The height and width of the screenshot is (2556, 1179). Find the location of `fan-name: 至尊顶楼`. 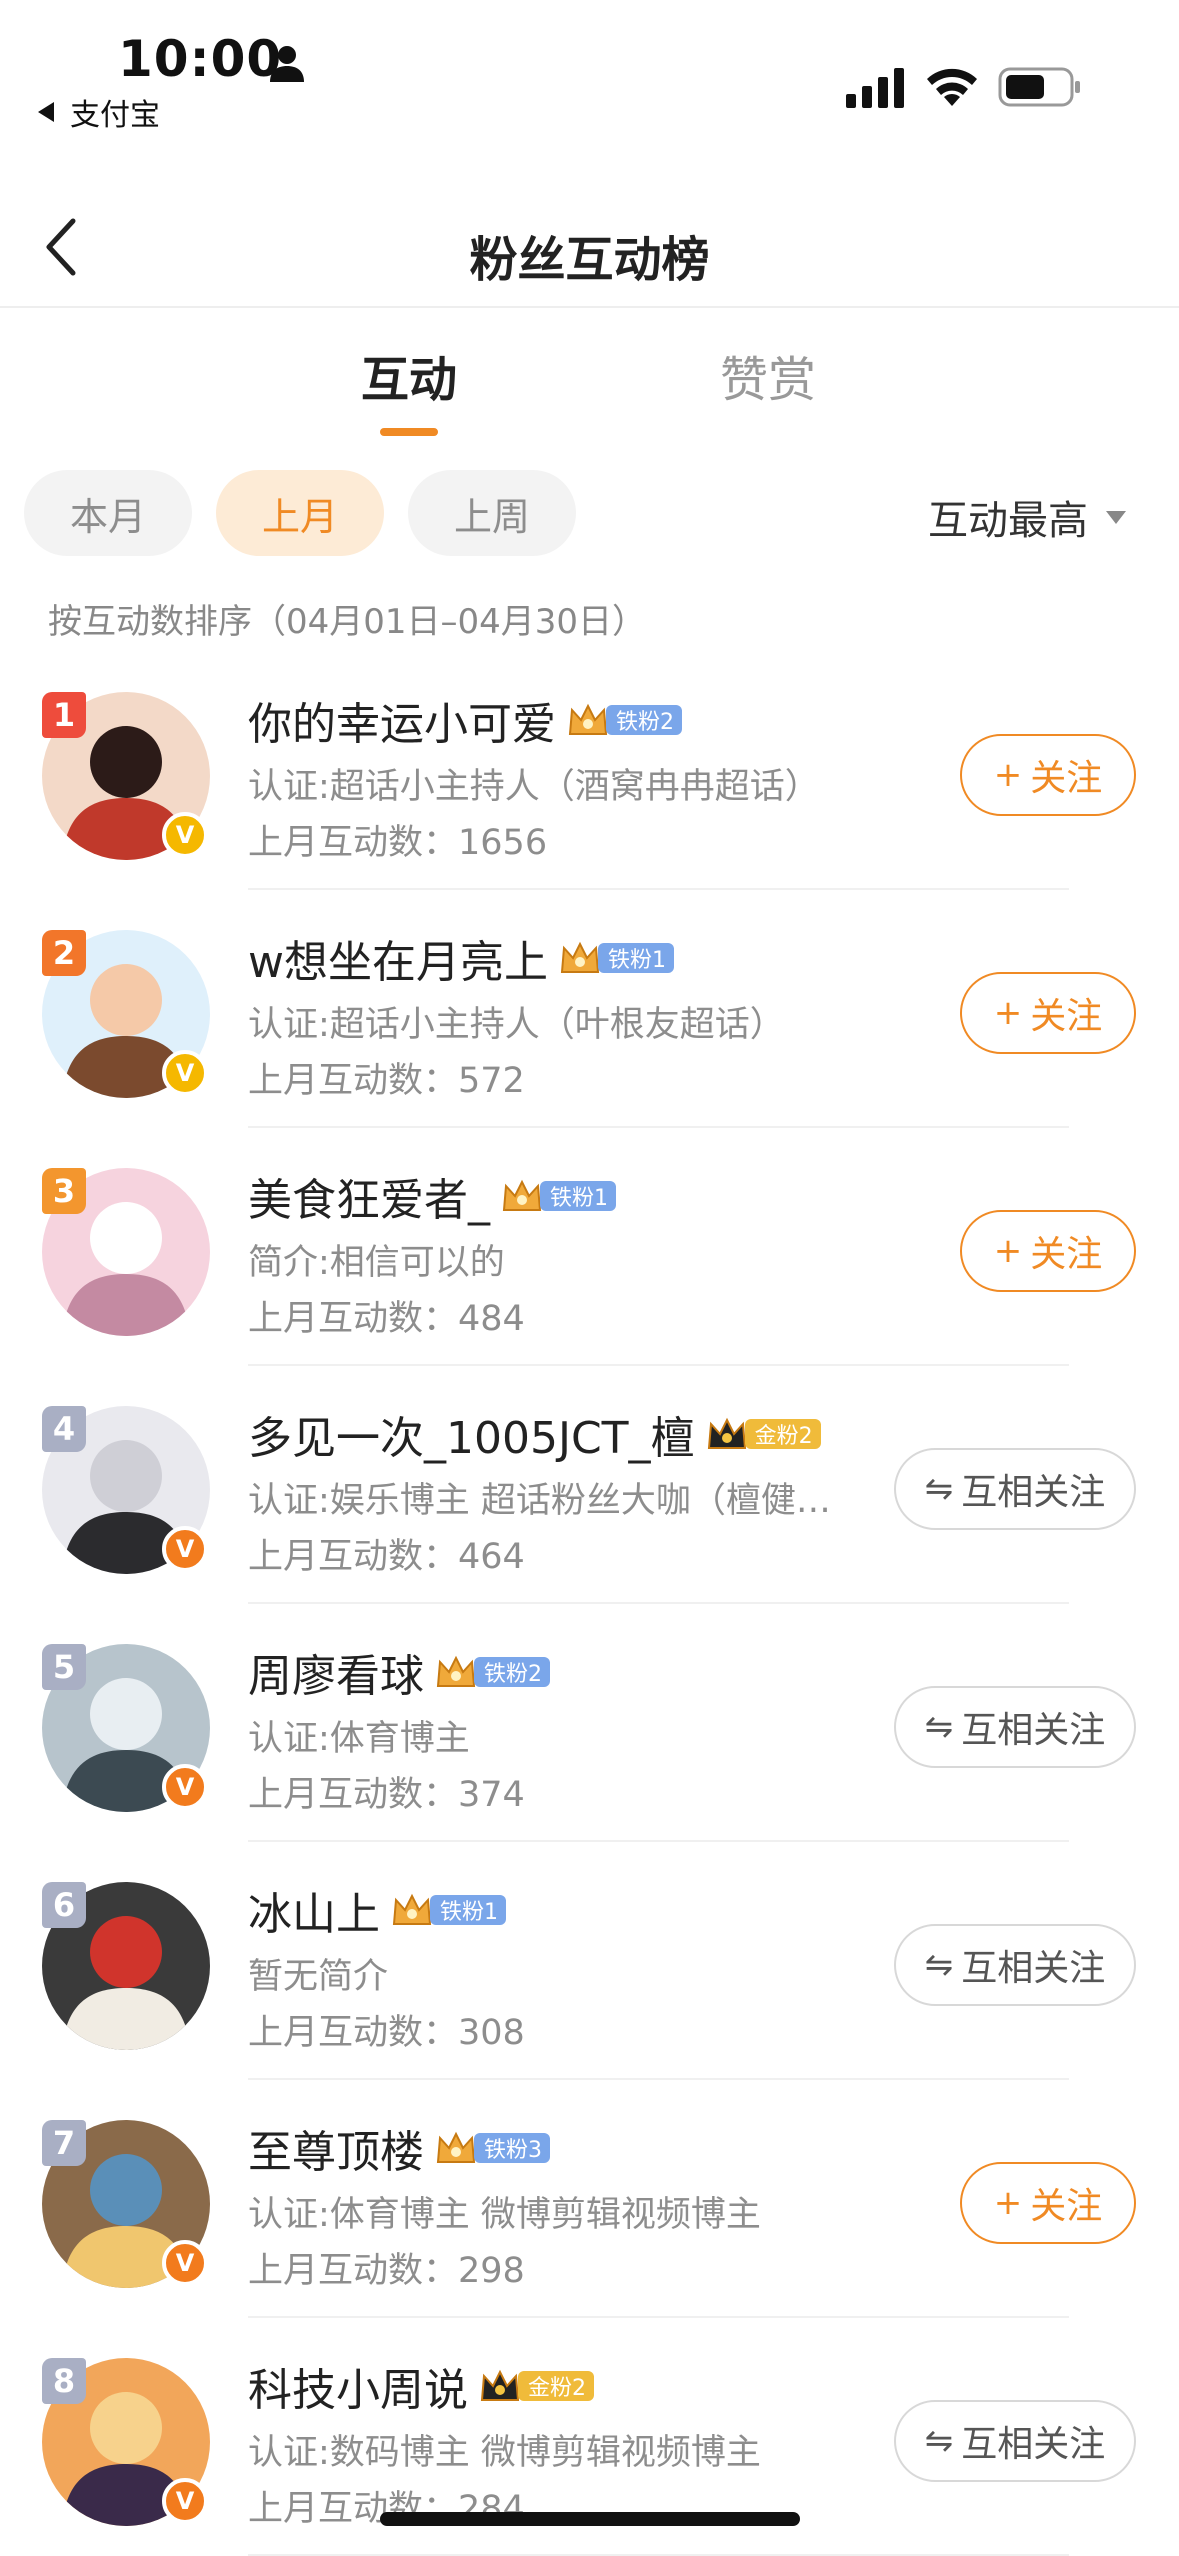

fan-name: 至尊顶楼 is located at coordinates (336, 2148).